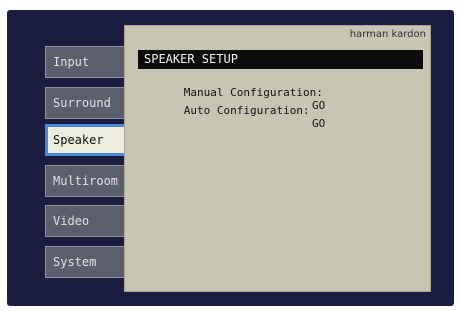 Image resolution: width=461 pixels, height=311 pixels. Describe the element at coordinates (86, 181) in the screenshot. I see `nav-item-label: Multiroom` at that location.